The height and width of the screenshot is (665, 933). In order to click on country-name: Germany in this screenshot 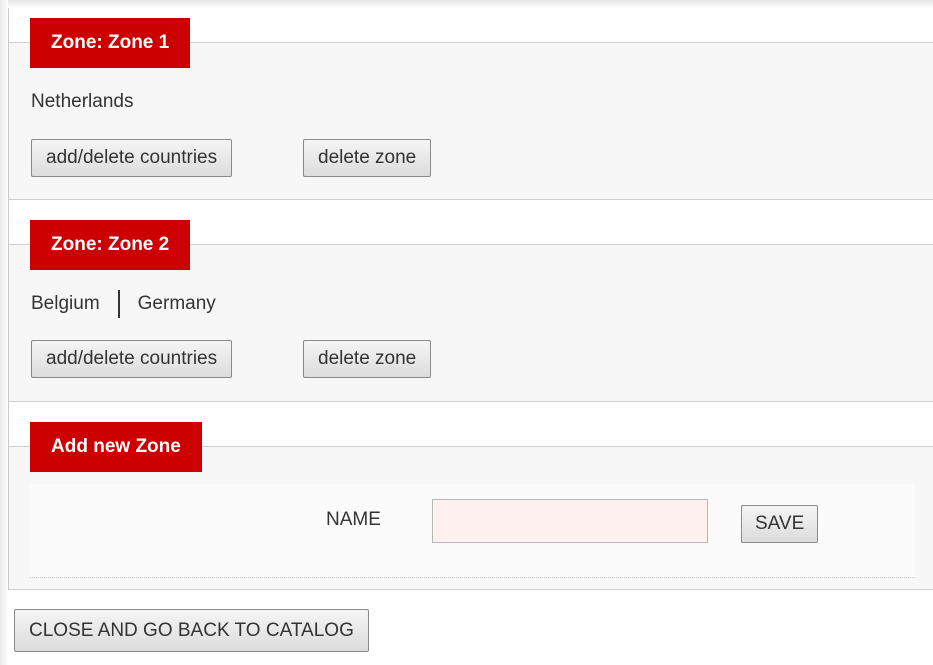, I will do `click(176, 303)`.